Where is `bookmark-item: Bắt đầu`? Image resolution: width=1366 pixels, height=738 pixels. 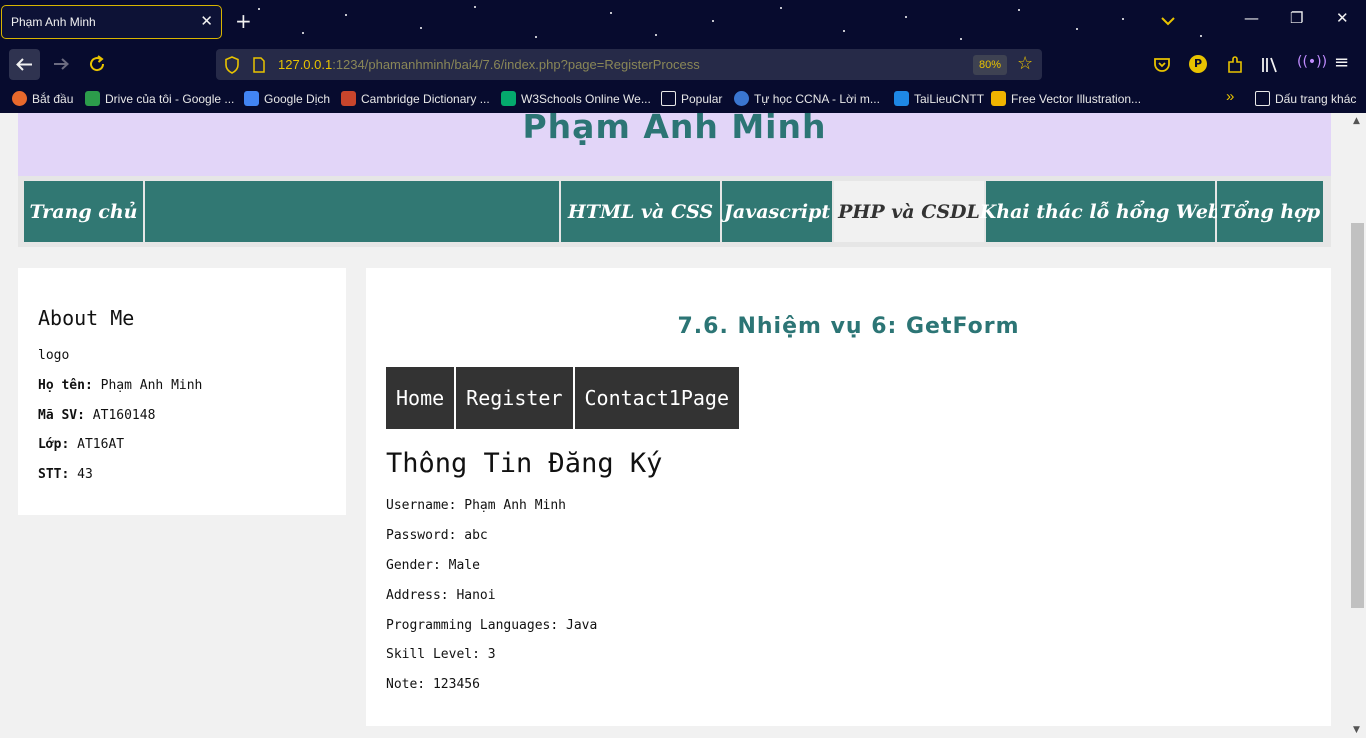 bookmark-item: Bắt đầu is located at coordinates (42, 98).